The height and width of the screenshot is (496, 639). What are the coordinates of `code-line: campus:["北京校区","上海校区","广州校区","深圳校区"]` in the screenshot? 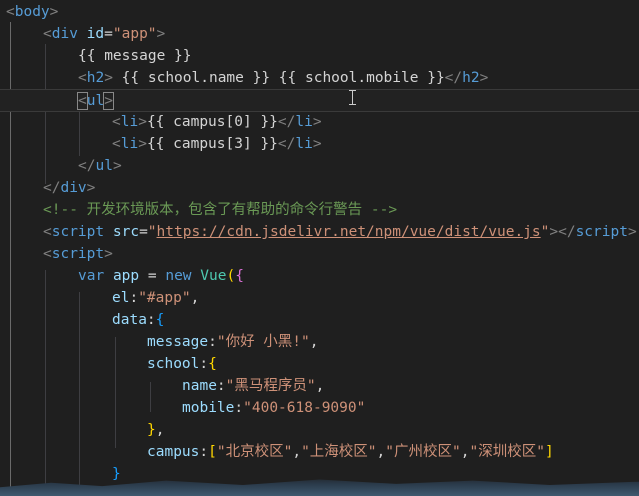 It's located at (350, 452).